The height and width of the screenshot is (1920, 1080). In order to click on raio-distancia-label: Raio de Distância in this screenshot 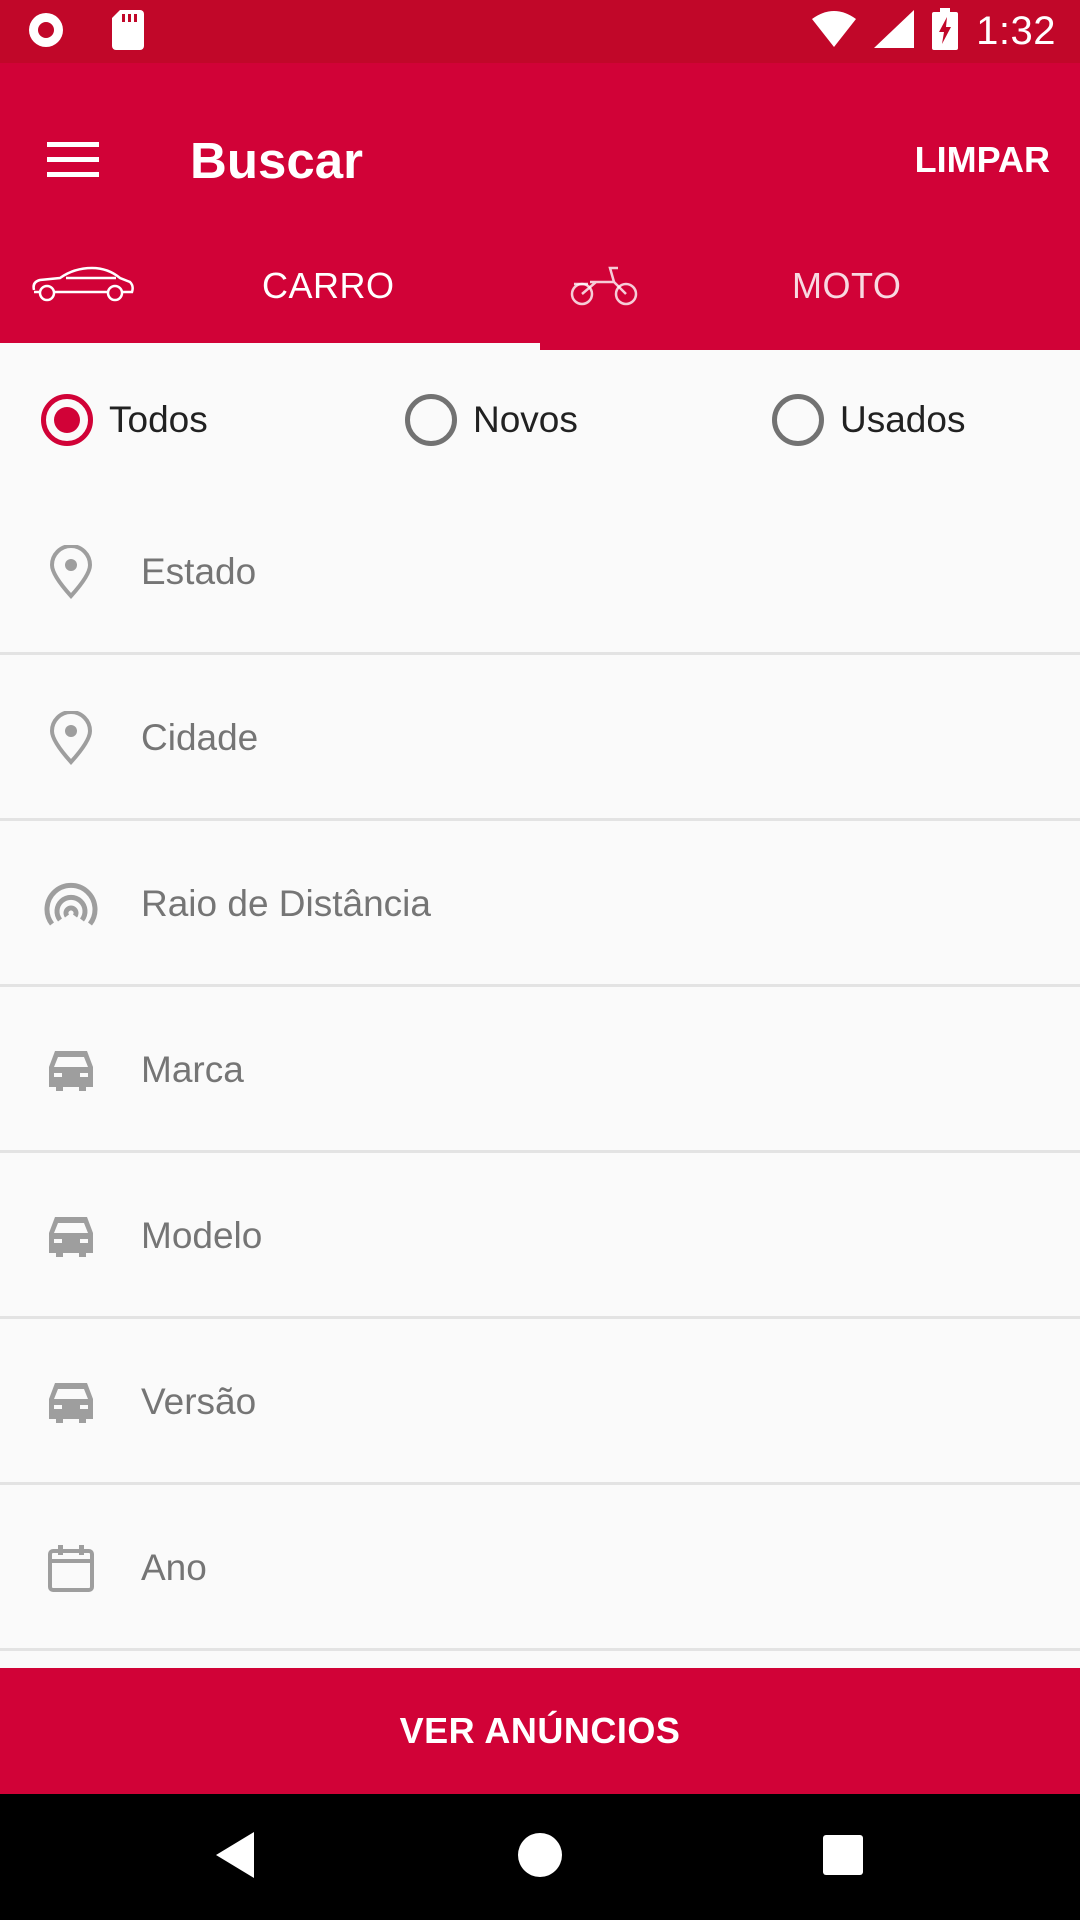, I will do `click(286, 903)`.